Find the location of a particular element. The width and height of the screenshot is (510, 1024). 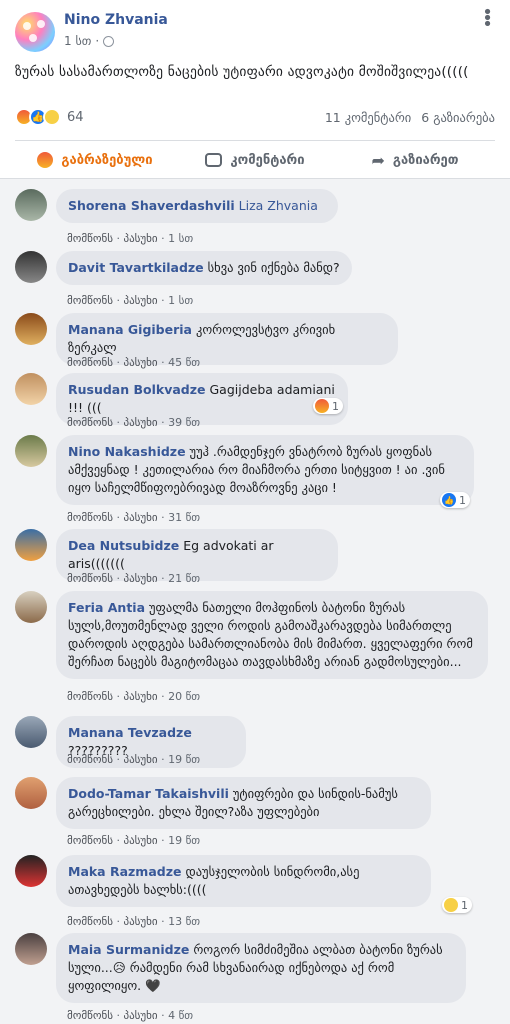

like-icon: 👍 is located at coordinates (449, 500).